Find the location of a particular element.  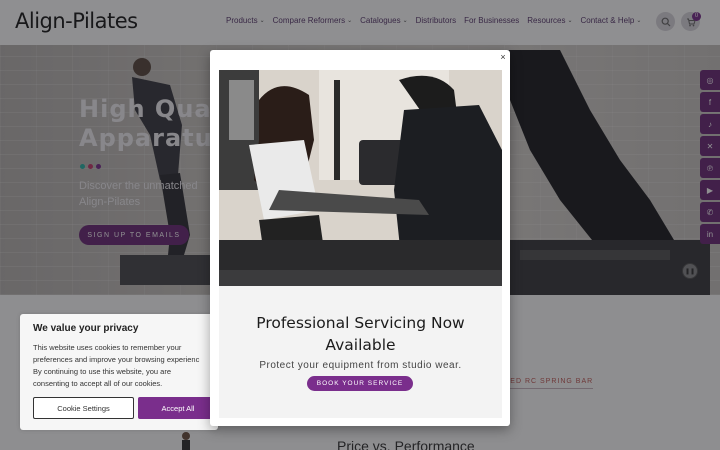

modal-title: Professional Servicing Now Available is located at coordinates (360, 334).